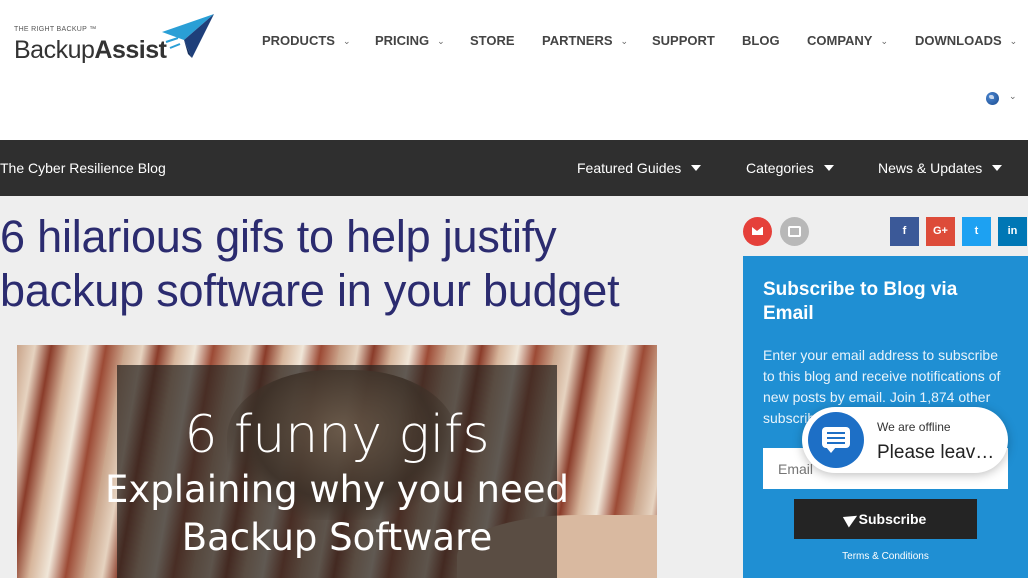 The image size is (1028, 578). What do you see at coordinates (306, 40) in the screenshot?
I see `nav-products: PRODUCTS ⌄` at bounding box center [306, 40].